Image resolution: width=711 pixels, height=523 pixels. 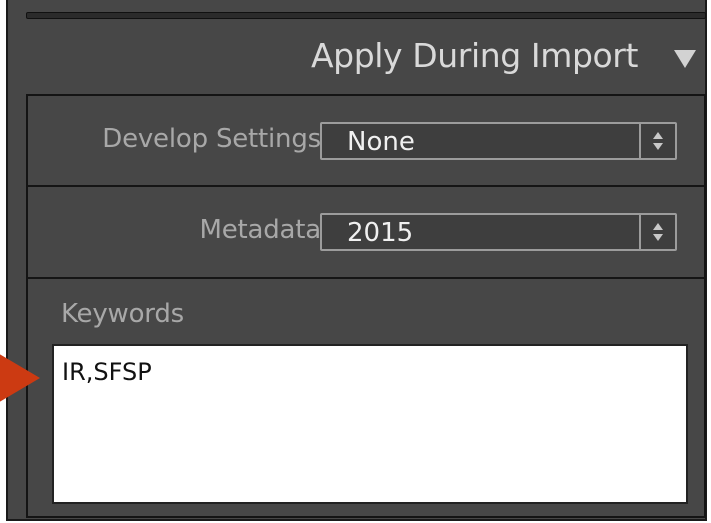 I want to click on section-header: Apply During Import, so click(x=363, y=56).